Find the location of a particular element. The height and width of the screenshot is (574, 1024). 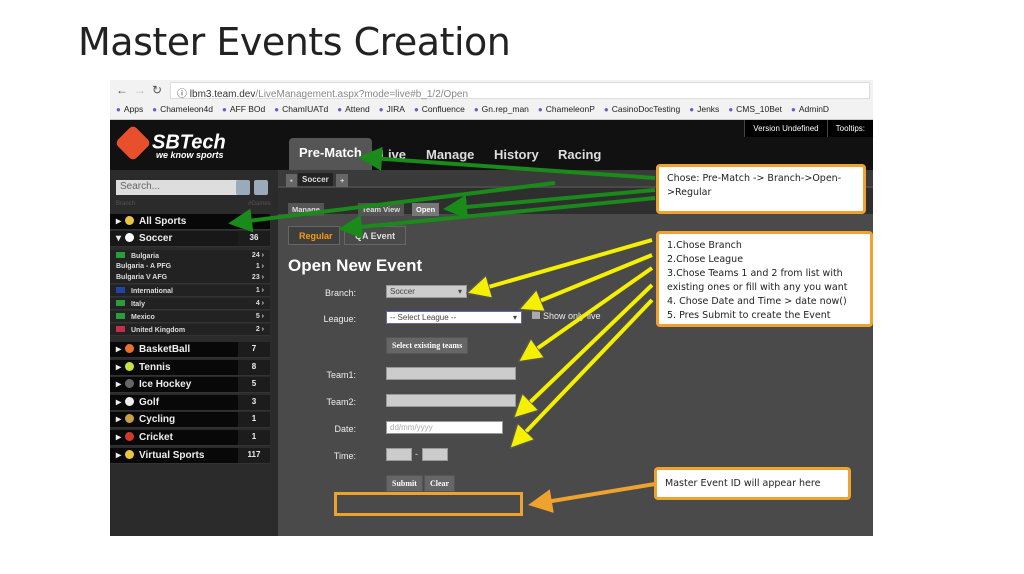

sbtech-logo: SBTech we know sports is located at coordinates (170, 143).